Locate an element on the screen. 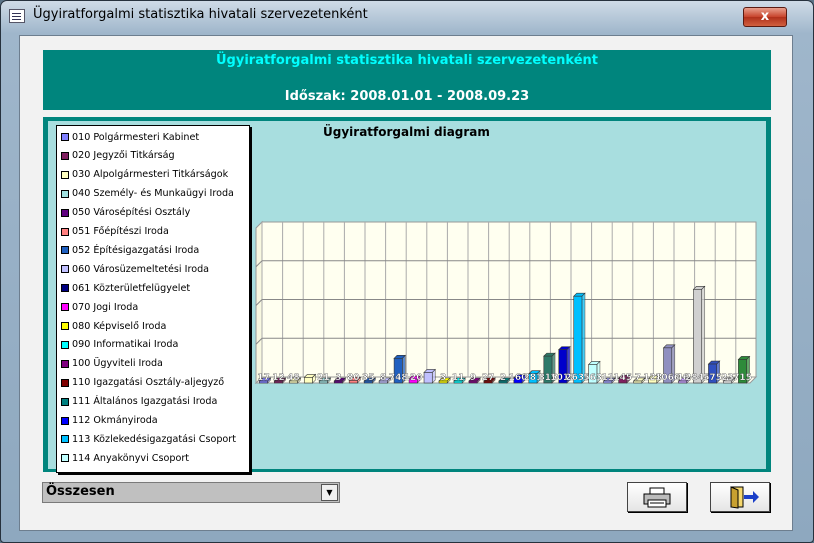 The height and width of the screenshot is (543, 814). bar-data-label: 35 is located at coordinates (368, 378).